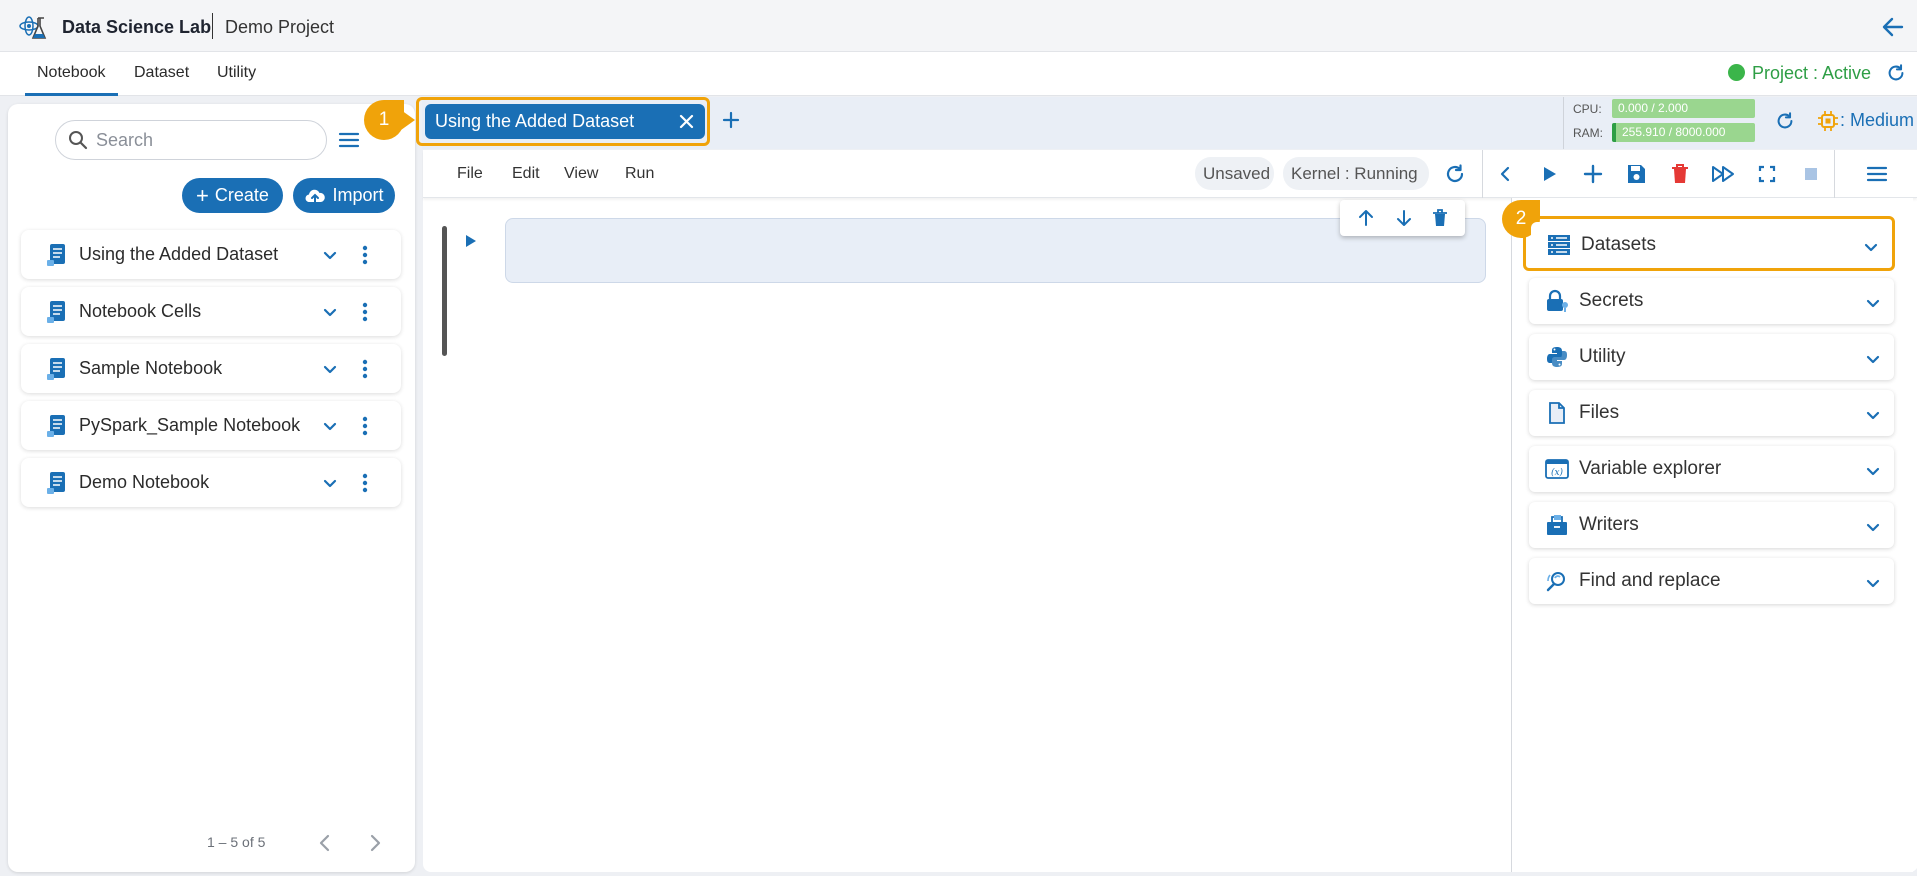  Describe the element at coordinates (1618, 244) in the screenshot. I see `accordion-label: Datasets` at that location.